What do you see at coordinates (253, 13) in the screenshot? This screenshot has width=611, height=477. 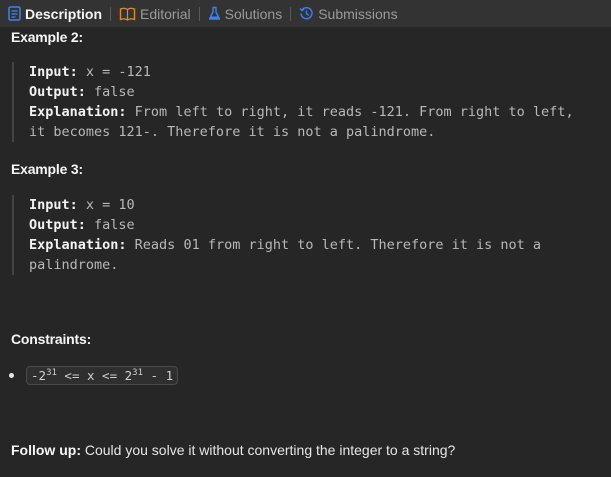 I see `tab-label: Solutions` at bounding box center [253, 13].